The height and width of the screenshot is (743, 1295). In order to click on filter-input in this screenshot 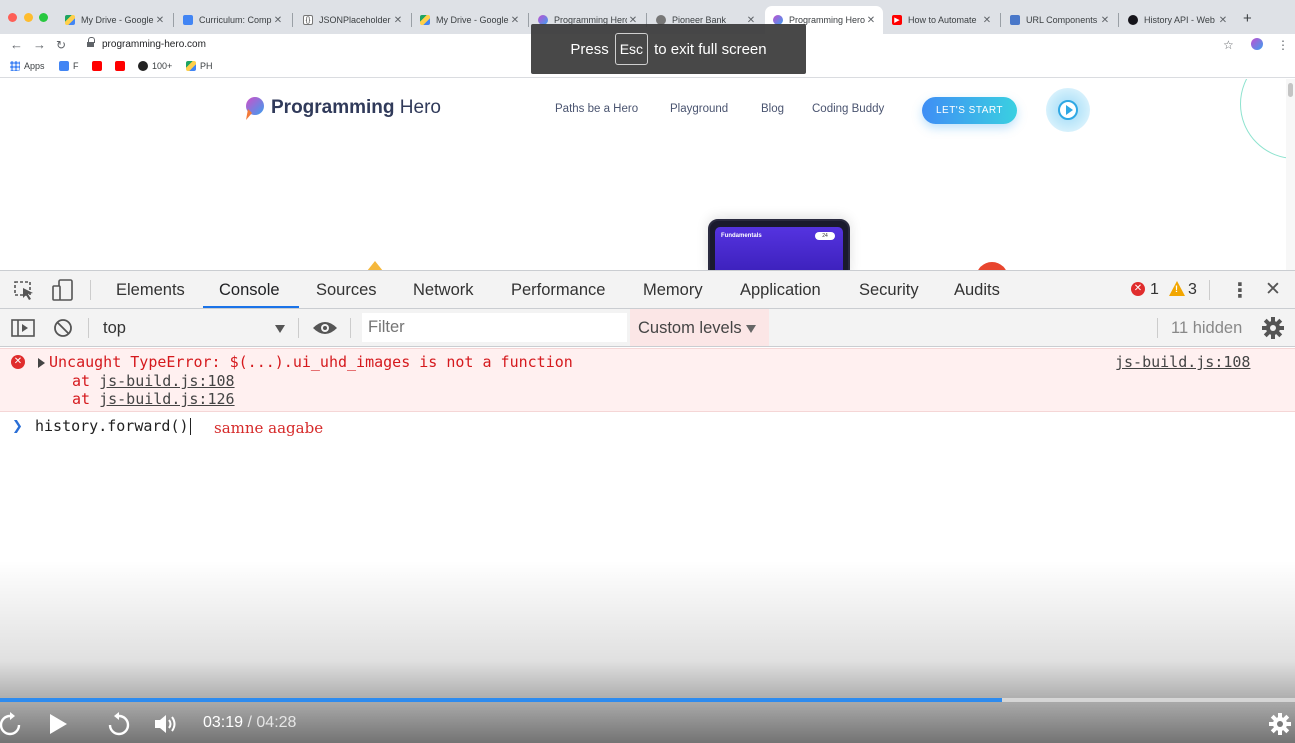, I will do `click(494, 327)`.